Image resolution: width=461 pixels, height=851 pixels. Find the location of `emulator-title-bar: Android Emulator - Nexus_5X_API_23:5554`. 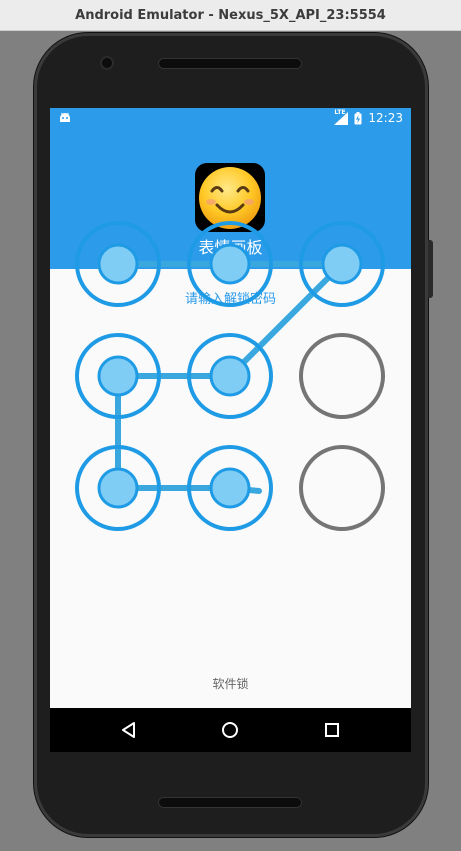

emulator-title-bar: Android Emulator - Nexus_5X_API_23:5554 is located at coordinates (230, 15).